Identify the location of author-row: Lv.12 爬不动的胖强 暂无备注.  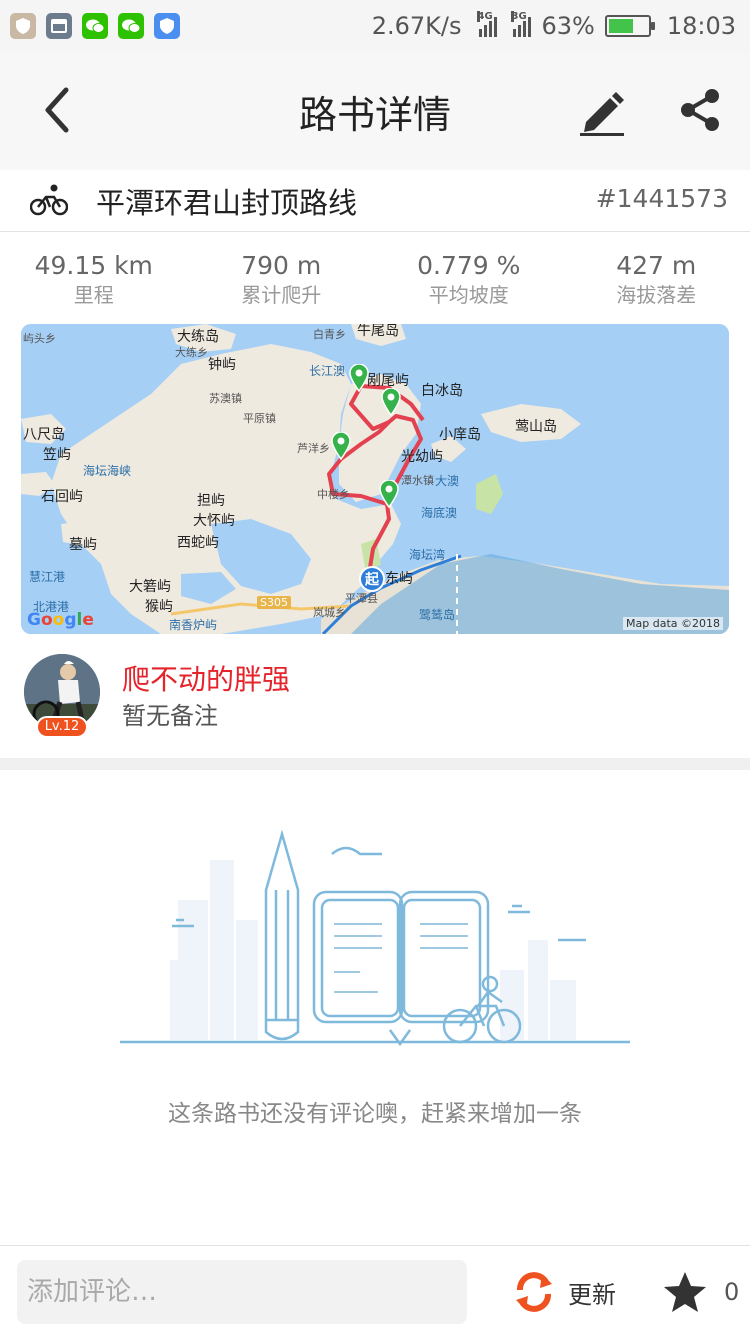
(375, 702).